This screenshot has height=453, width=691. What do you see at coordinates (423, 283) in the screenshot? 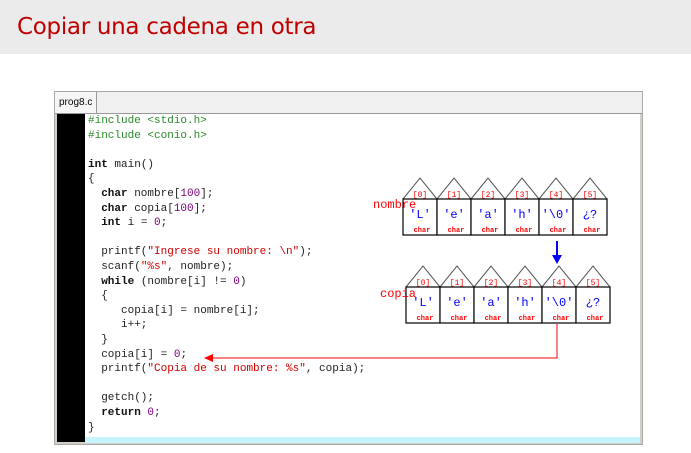
I see `cell-index: [0]` at bounding box center [423, 283].